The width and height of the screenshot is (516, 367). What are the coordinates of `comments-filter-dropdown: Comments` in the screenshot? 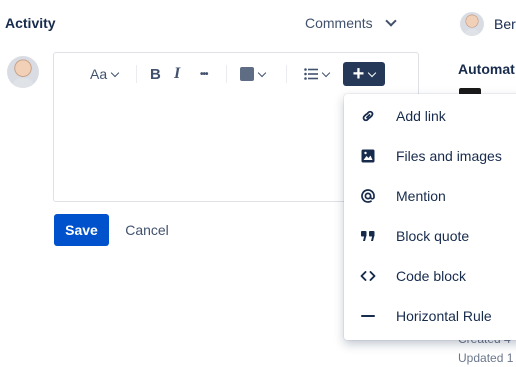 It's located at (351, 23).